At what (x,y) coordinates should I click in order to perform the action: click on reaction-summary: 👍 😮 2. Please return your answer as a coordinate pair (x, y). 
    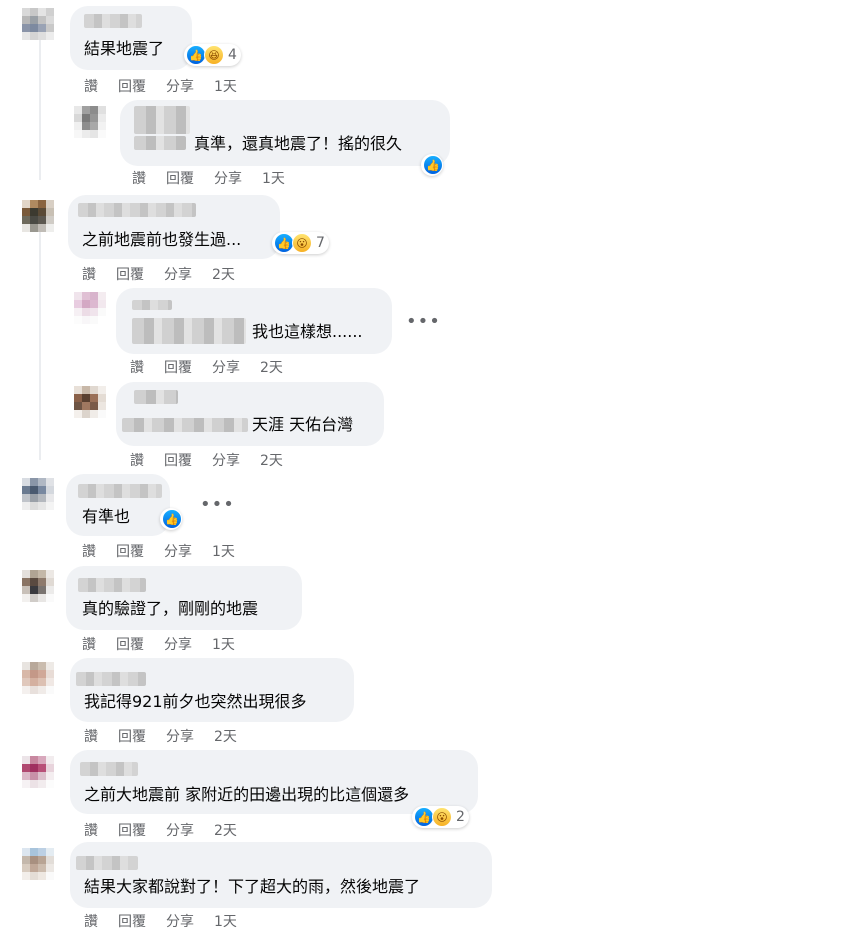
    Looking at the image, I should click on (440, 817).